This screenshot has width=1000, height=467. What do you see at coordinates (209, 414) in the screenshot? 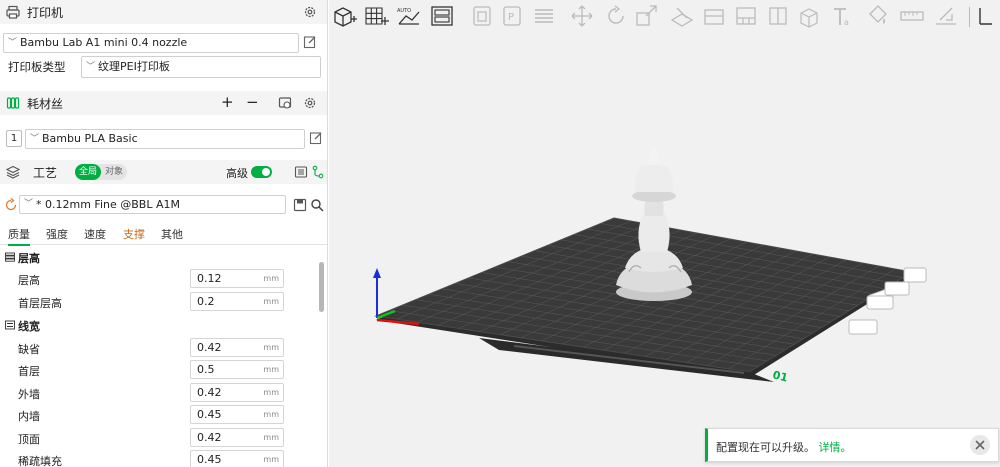
I see `setting-value: 0.45` at bounding box center [209, 414].